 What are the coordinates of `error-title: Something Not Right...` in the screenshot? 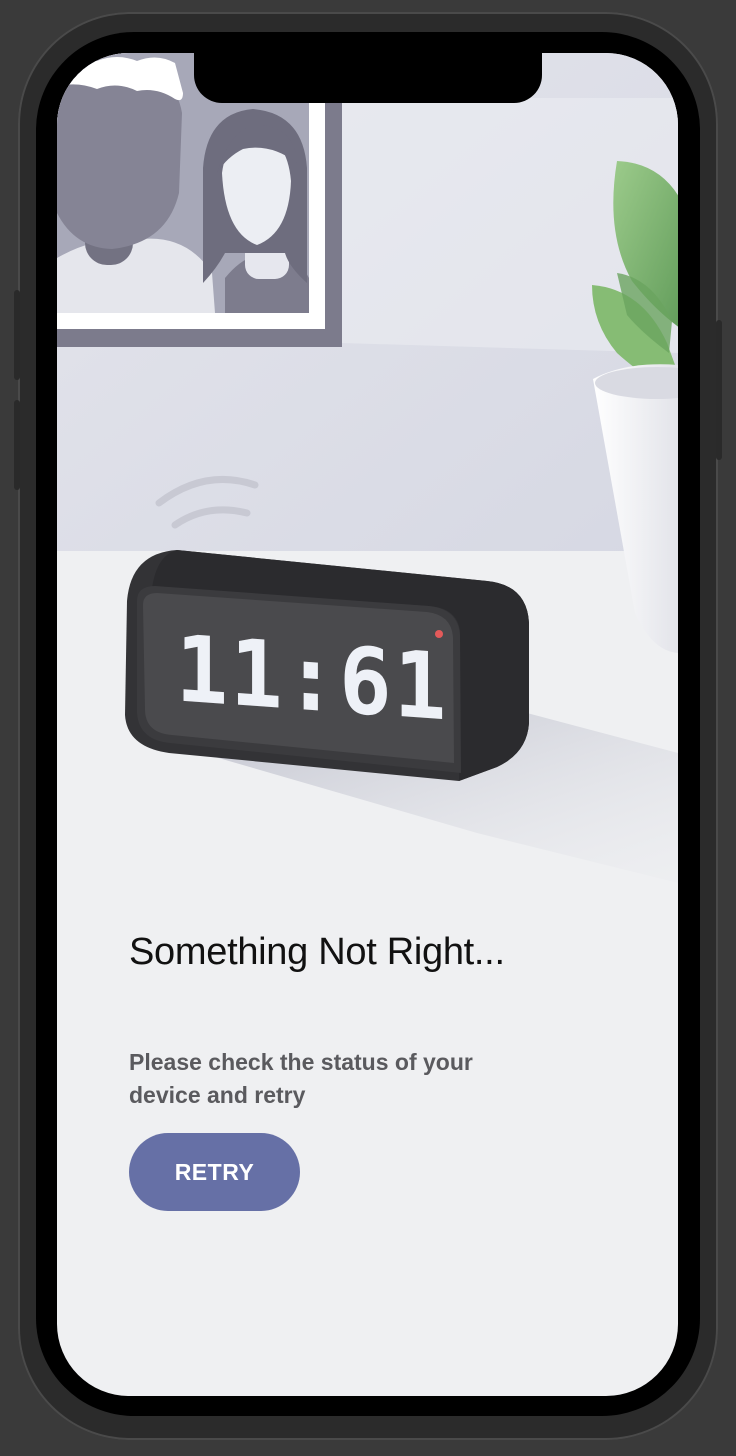 It's located at (317, 952).